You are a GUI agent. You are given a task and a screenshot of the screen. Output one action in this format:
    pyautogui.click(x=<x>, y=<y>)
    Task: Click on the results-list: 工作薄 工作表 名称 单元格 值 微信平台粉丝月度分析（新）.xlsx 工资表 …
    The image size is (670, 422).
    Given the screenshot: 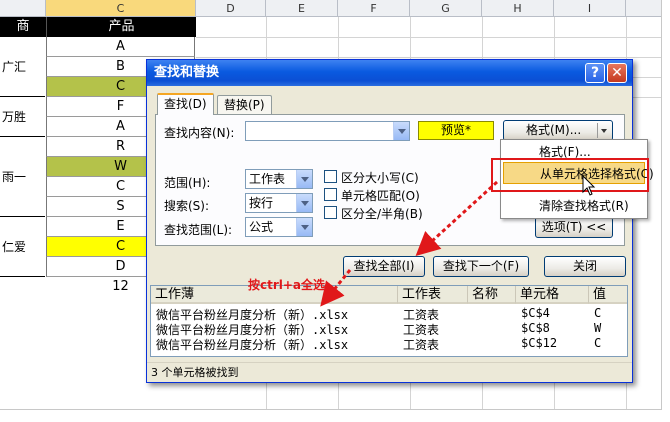 What is the action you would take?
    pyautogui.click(x=389, y=321)
    